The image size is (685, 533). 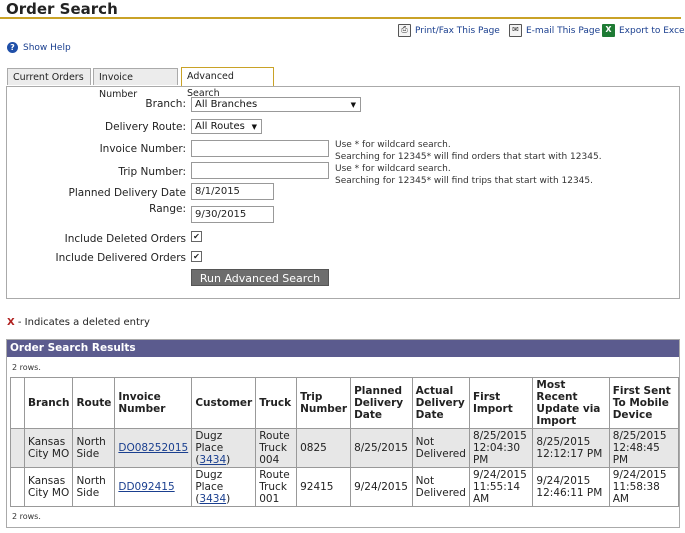 What do you see at coordinates (644, 448) in the screenshot?
I see `cell-first-sent: 8/25/2015 12:48:45 PM` at bounding box center [644, 448].